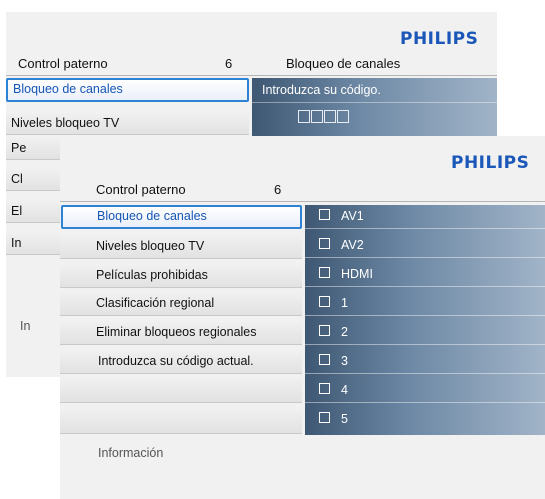 The height and width of the screenshot is (499, 545). I want to click on channel-row: AV2, so click(425, 246).